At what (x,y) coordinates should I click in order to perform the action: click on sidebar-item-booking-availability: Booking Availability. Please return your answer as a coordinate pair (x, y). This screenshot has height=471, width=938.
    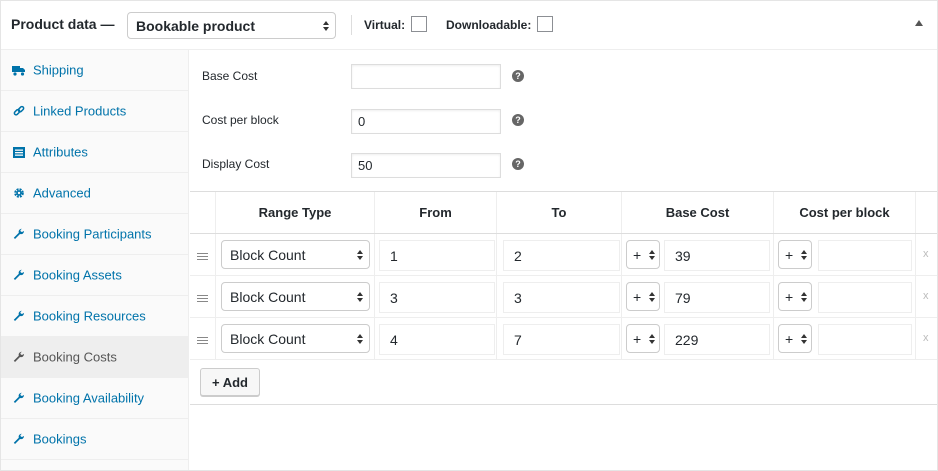
    Looking at the image, I should click on (94, 398).